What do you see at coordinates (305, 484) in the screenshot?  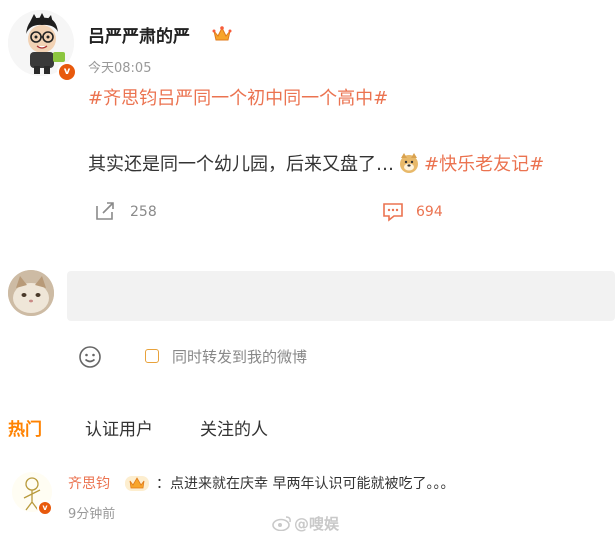 I see `comment-text: ：点进来就在庆幸 早两年认识可能就被吃了。。。` at bounding box center [305, 484].